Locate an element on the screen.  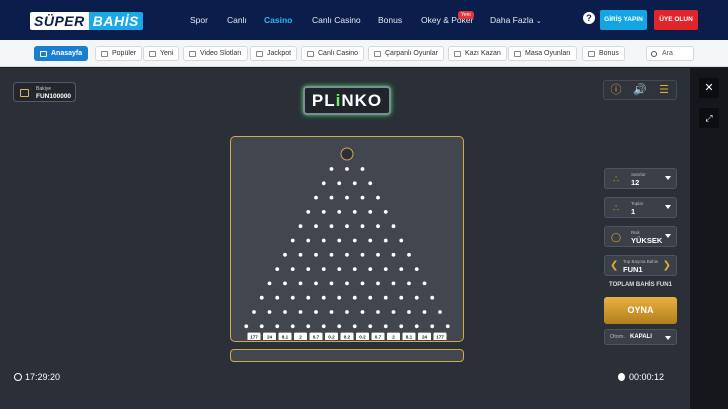
nav-daha-fazla: Daha Fazla ⌄ is located at coordinates (516, 20).